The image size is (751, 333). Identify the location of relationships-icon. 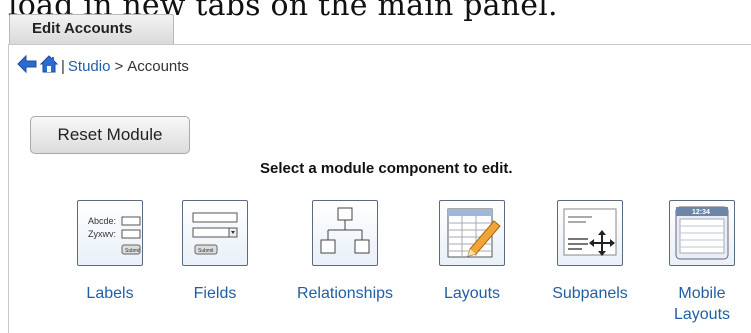
(345, 233).